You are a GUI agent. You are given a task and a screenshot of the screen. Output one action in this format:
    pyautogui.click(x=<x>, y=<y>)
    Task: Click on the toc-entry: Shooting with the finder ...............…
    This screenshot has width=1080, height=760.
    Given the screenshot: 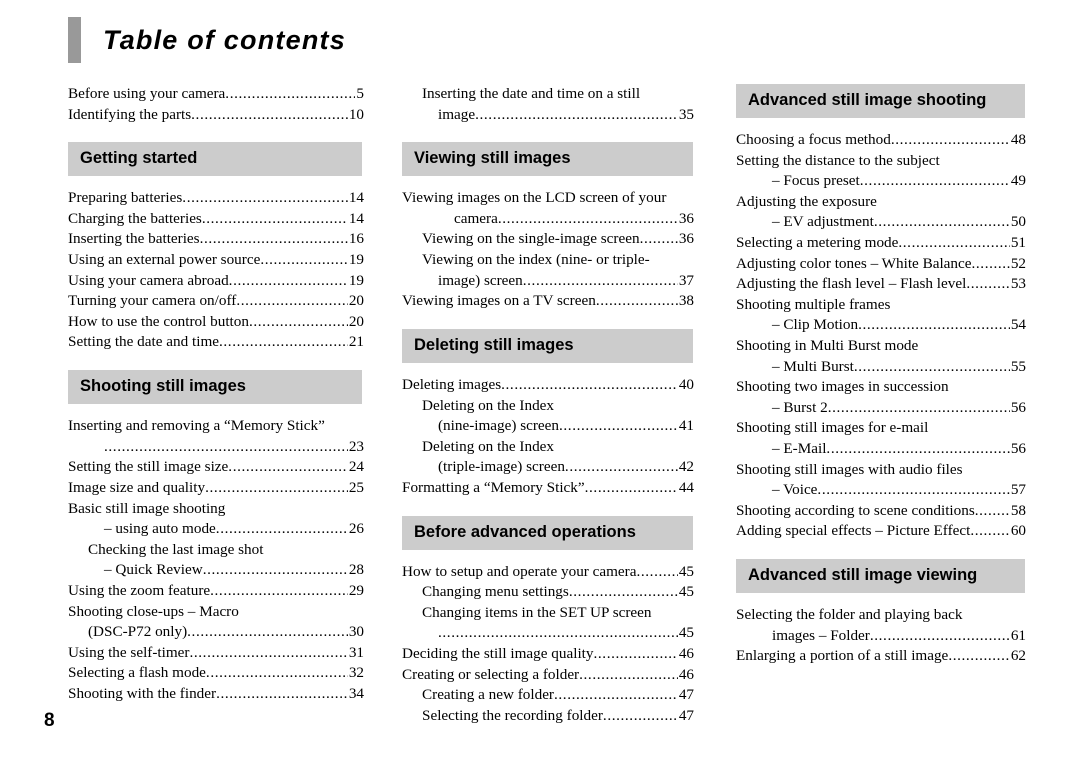 What is the action you would take?
    pyautogui.click(x=216, y=694)
    